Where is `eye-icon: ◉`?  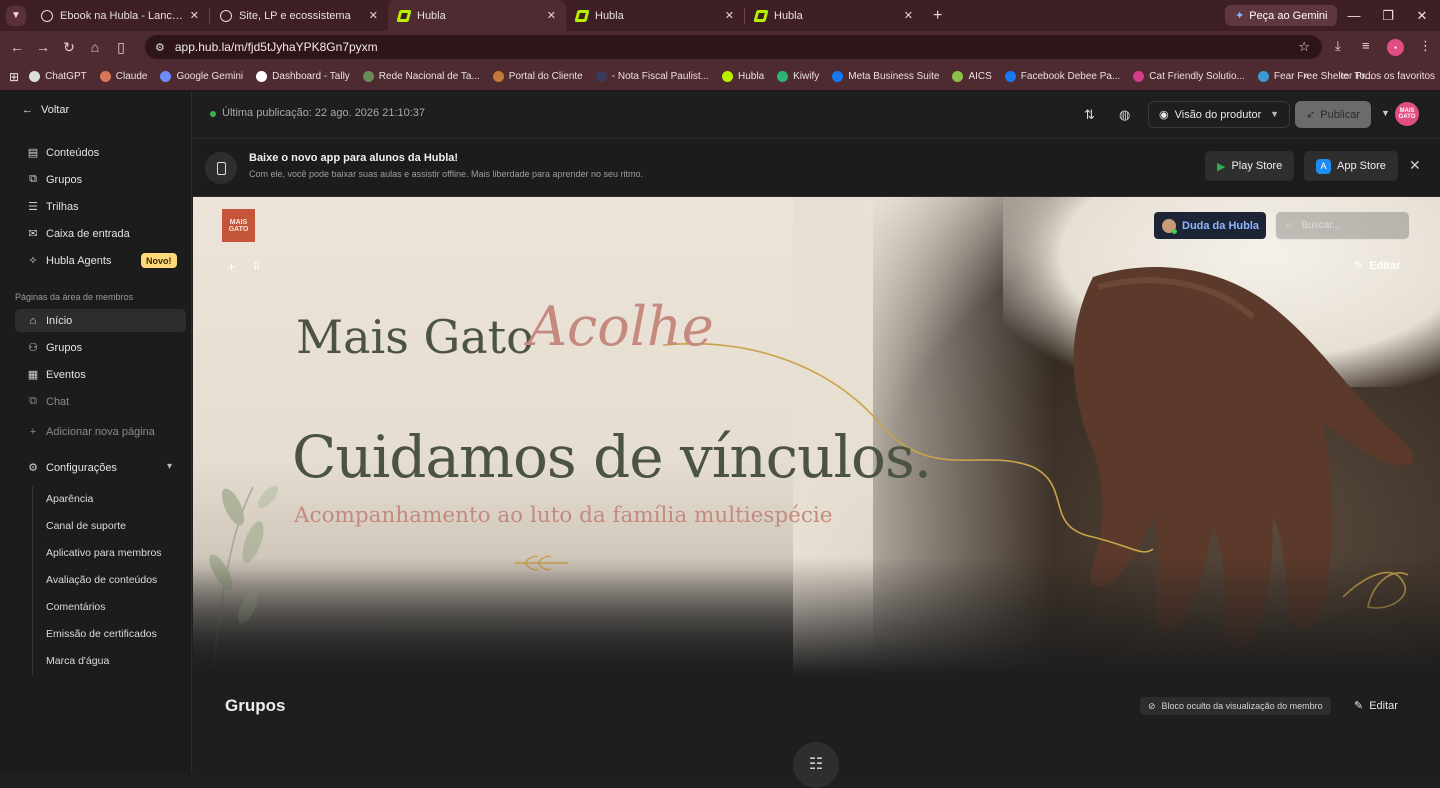 eye-icon: ◉ is located at coordinates (1164, 115).